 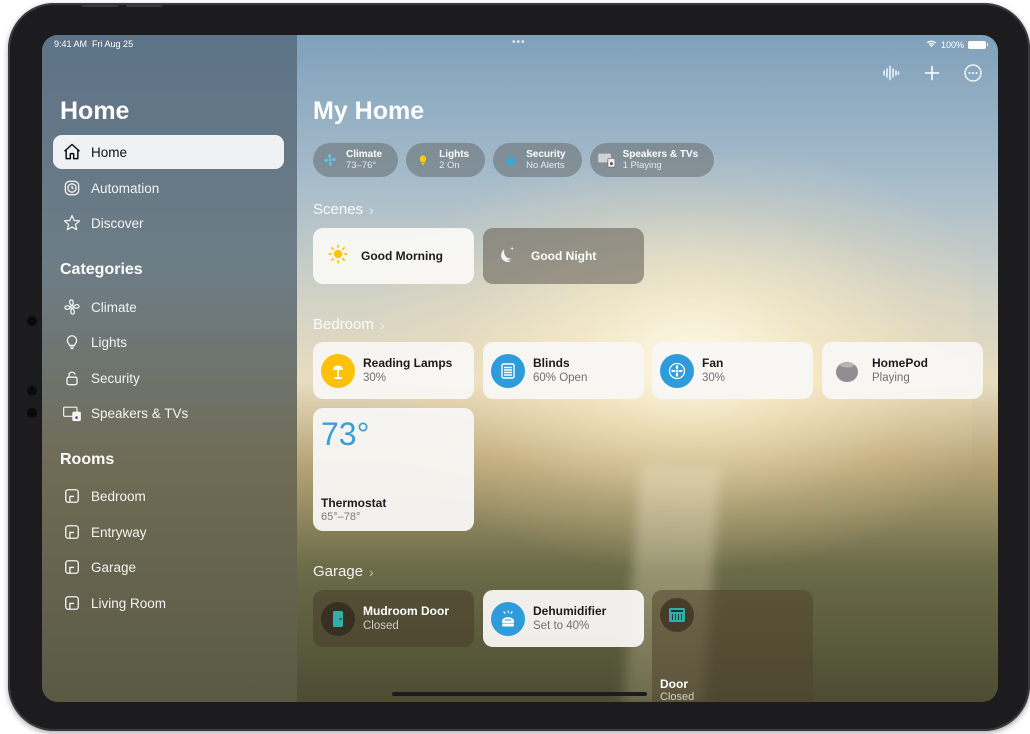 What do you see at coordinates (714, 377) in the screenshot?
I see `accessory-status: 30%` at bounding box center [714, 377].